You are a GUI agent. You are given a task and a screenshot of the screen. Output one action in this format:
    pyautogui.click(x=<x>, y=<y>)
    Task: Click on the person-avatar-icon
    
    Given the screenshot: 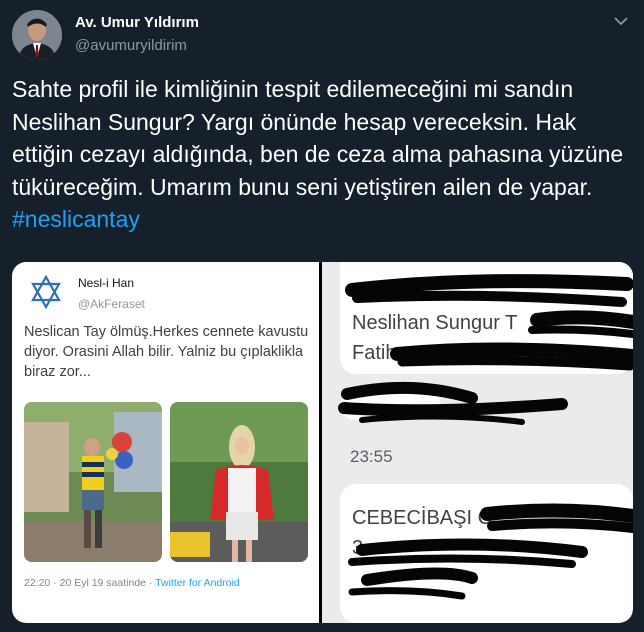 What is the action you would take?
    pyautogui.click(x=37, y=35)
    